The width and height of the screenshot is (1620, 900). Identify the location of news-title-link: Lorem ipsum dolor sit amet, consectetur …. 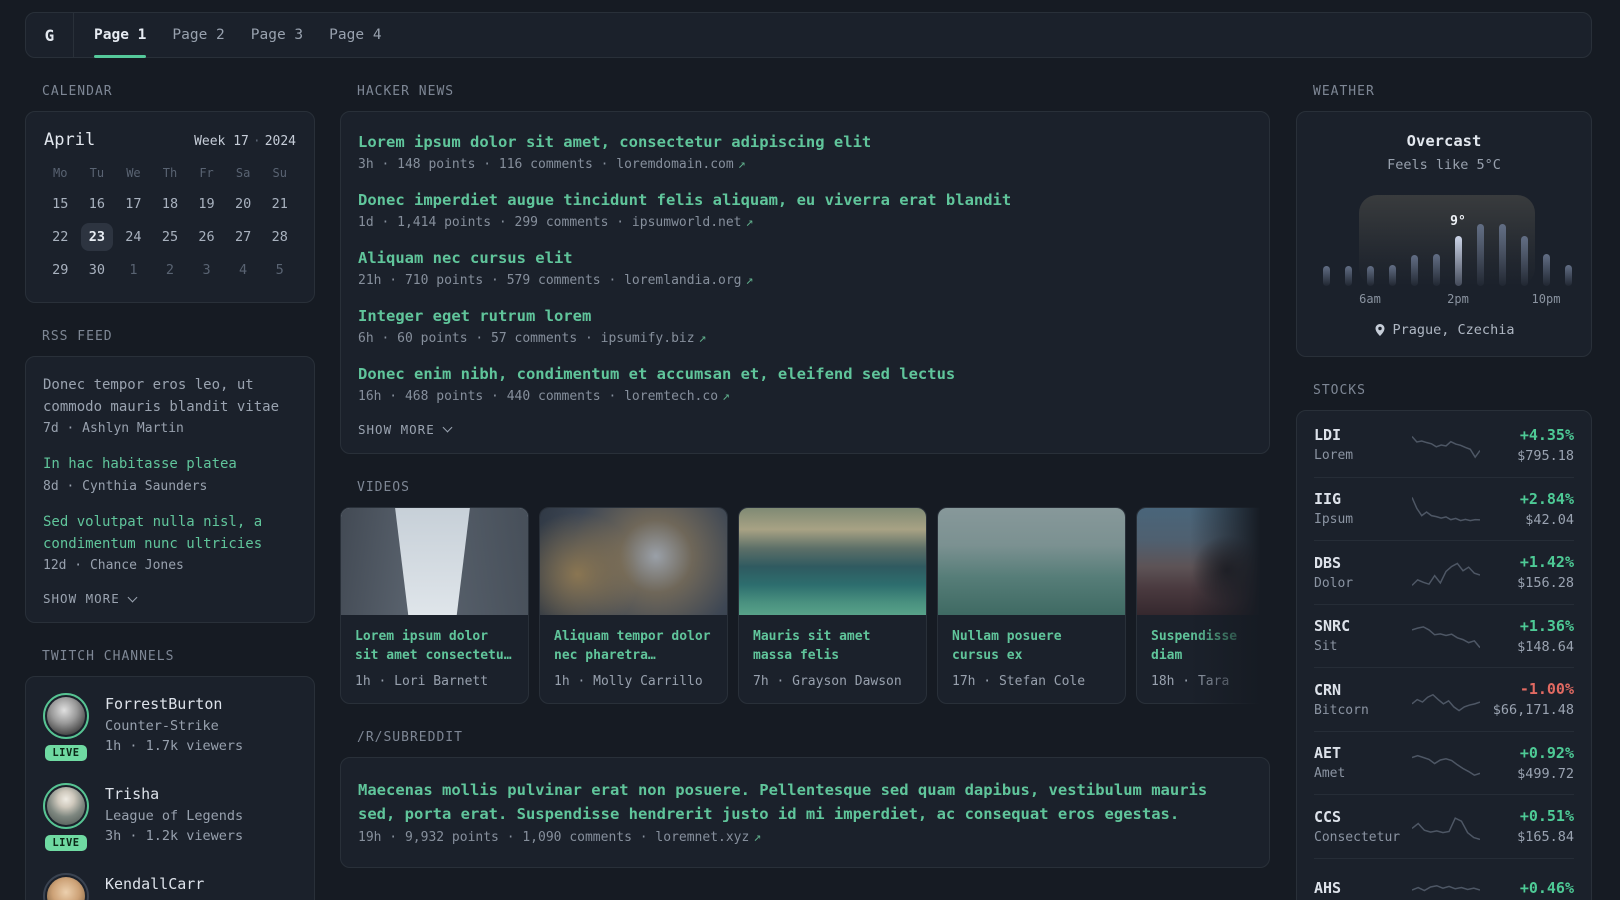
(805, 142).